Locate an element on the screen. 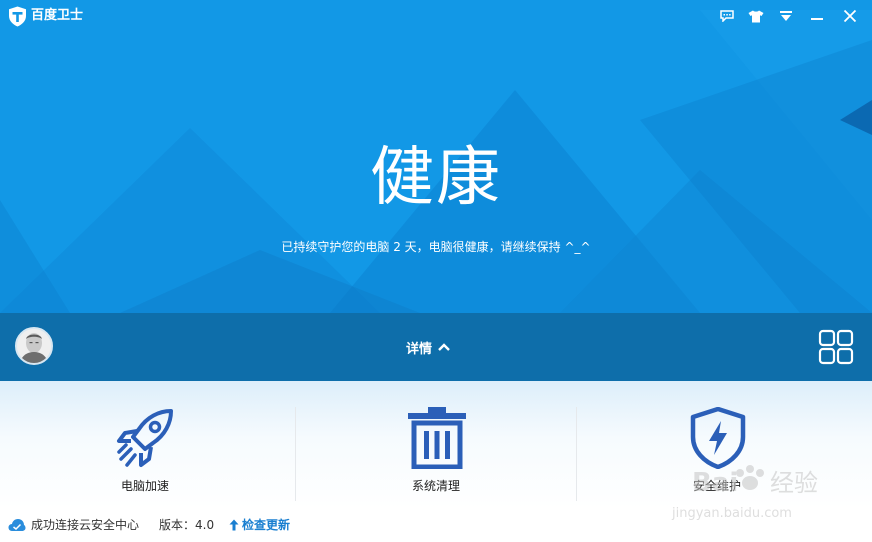 The width and height of the screenshot is (872, 542). trash-icon is located at coordinates (437, 438).